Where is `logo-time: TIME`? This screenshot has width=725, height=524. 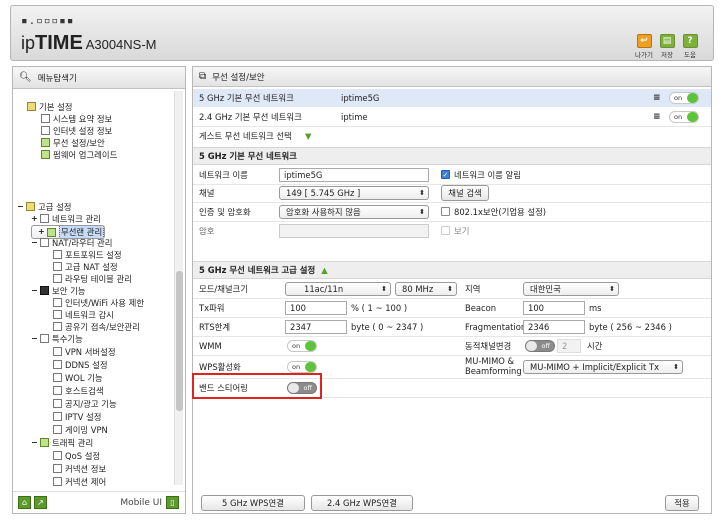
logo-time: TIME is located at coordinates (59, 43).